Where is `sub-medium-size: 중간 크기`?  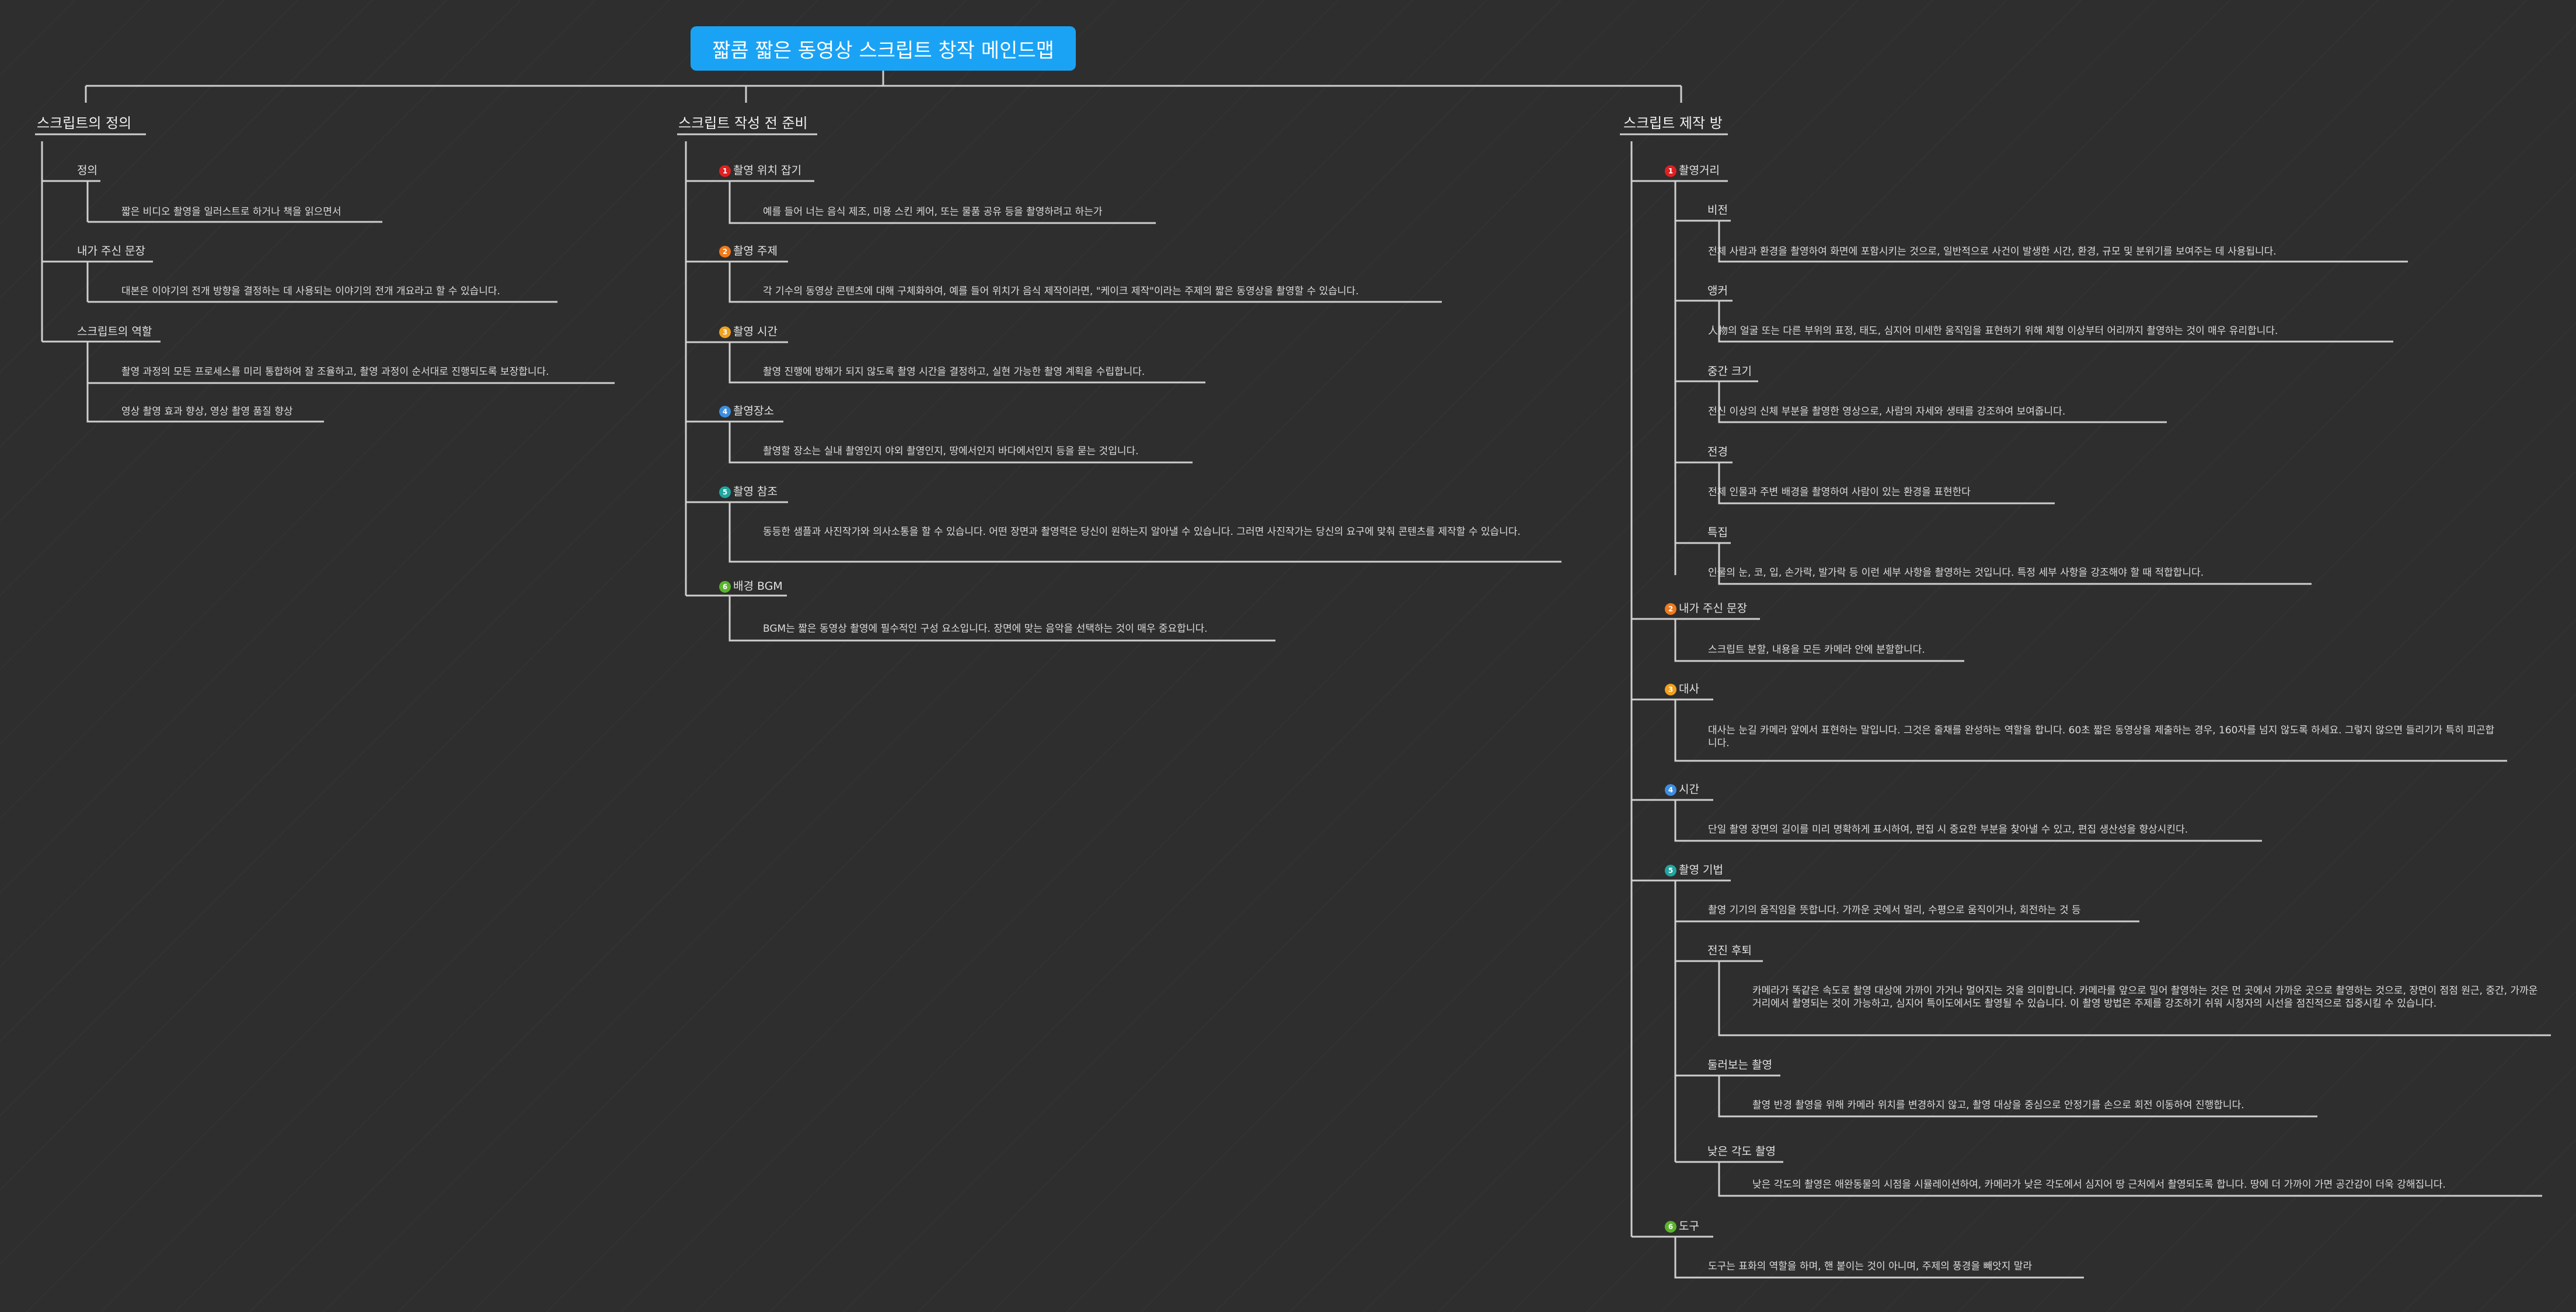 sub-medium-size: 중간 크기 is located at coordinates (1730, 371).